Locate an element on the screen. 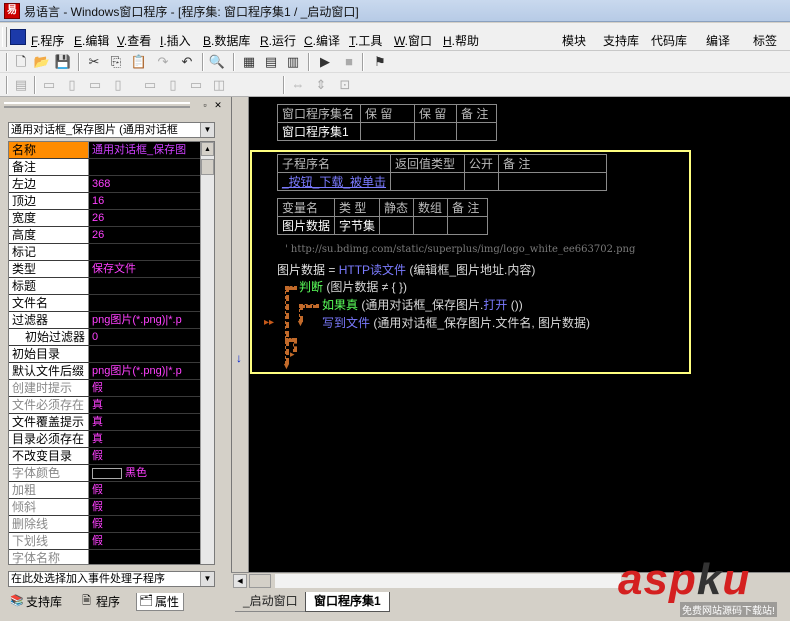 The image size is (790, 621). property-row: 备注 is located at coordinates (104, 167).